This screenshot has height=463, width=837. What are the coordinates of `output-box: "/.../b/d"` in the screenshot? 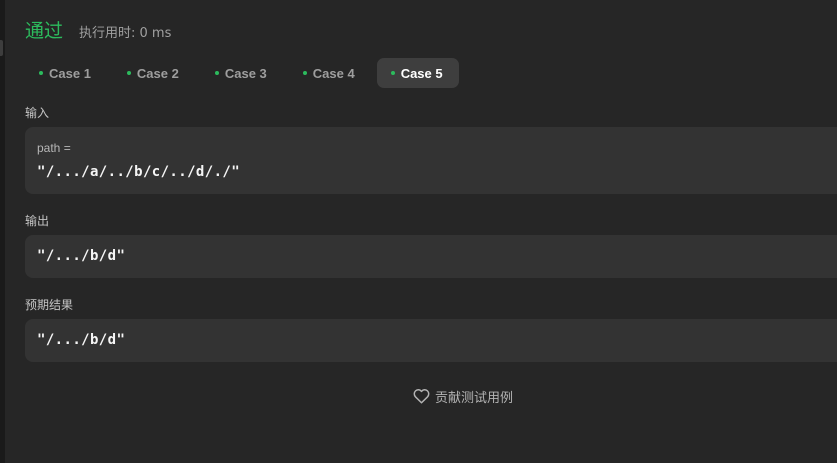 It's located at (431, 256).